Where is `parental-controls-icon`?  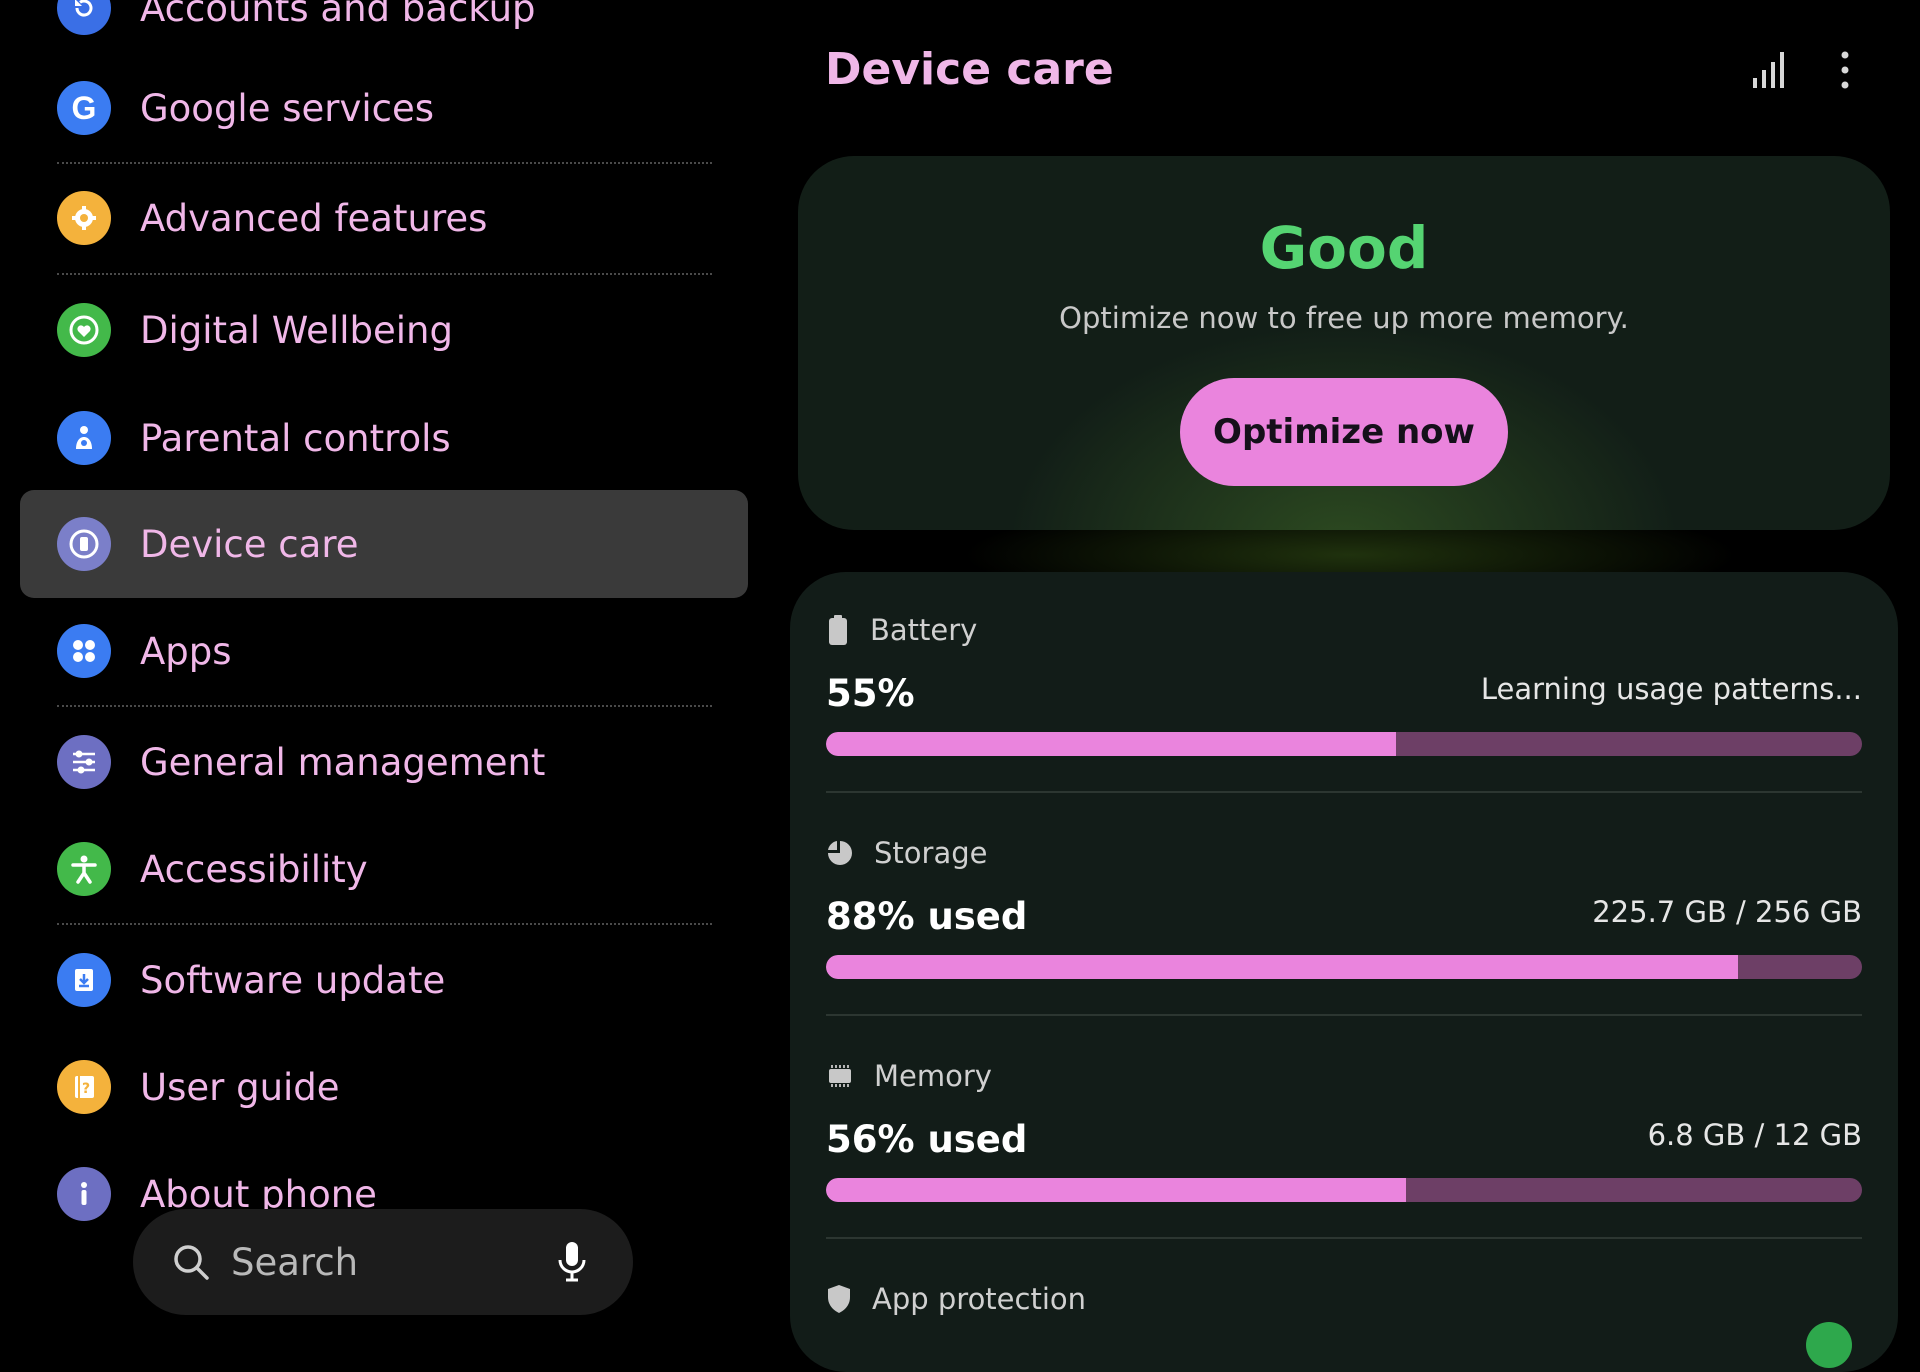
parental-controls-icon is located at coordinates (84, 438).